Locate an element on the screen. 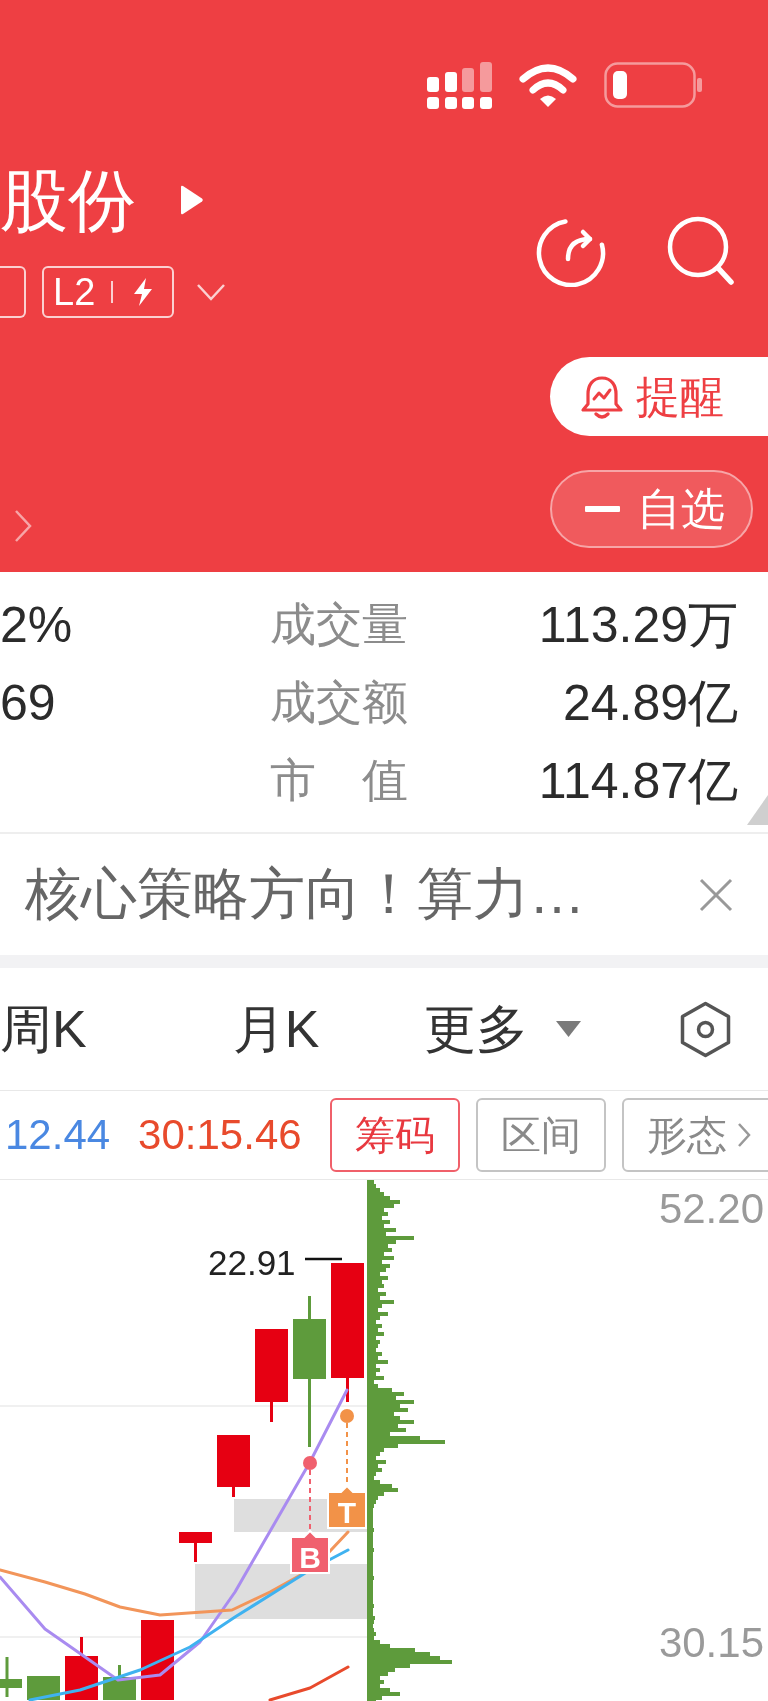 The image size is (768, 1701). stat-value: 114.87亿 is located at coordinates (638, 781).